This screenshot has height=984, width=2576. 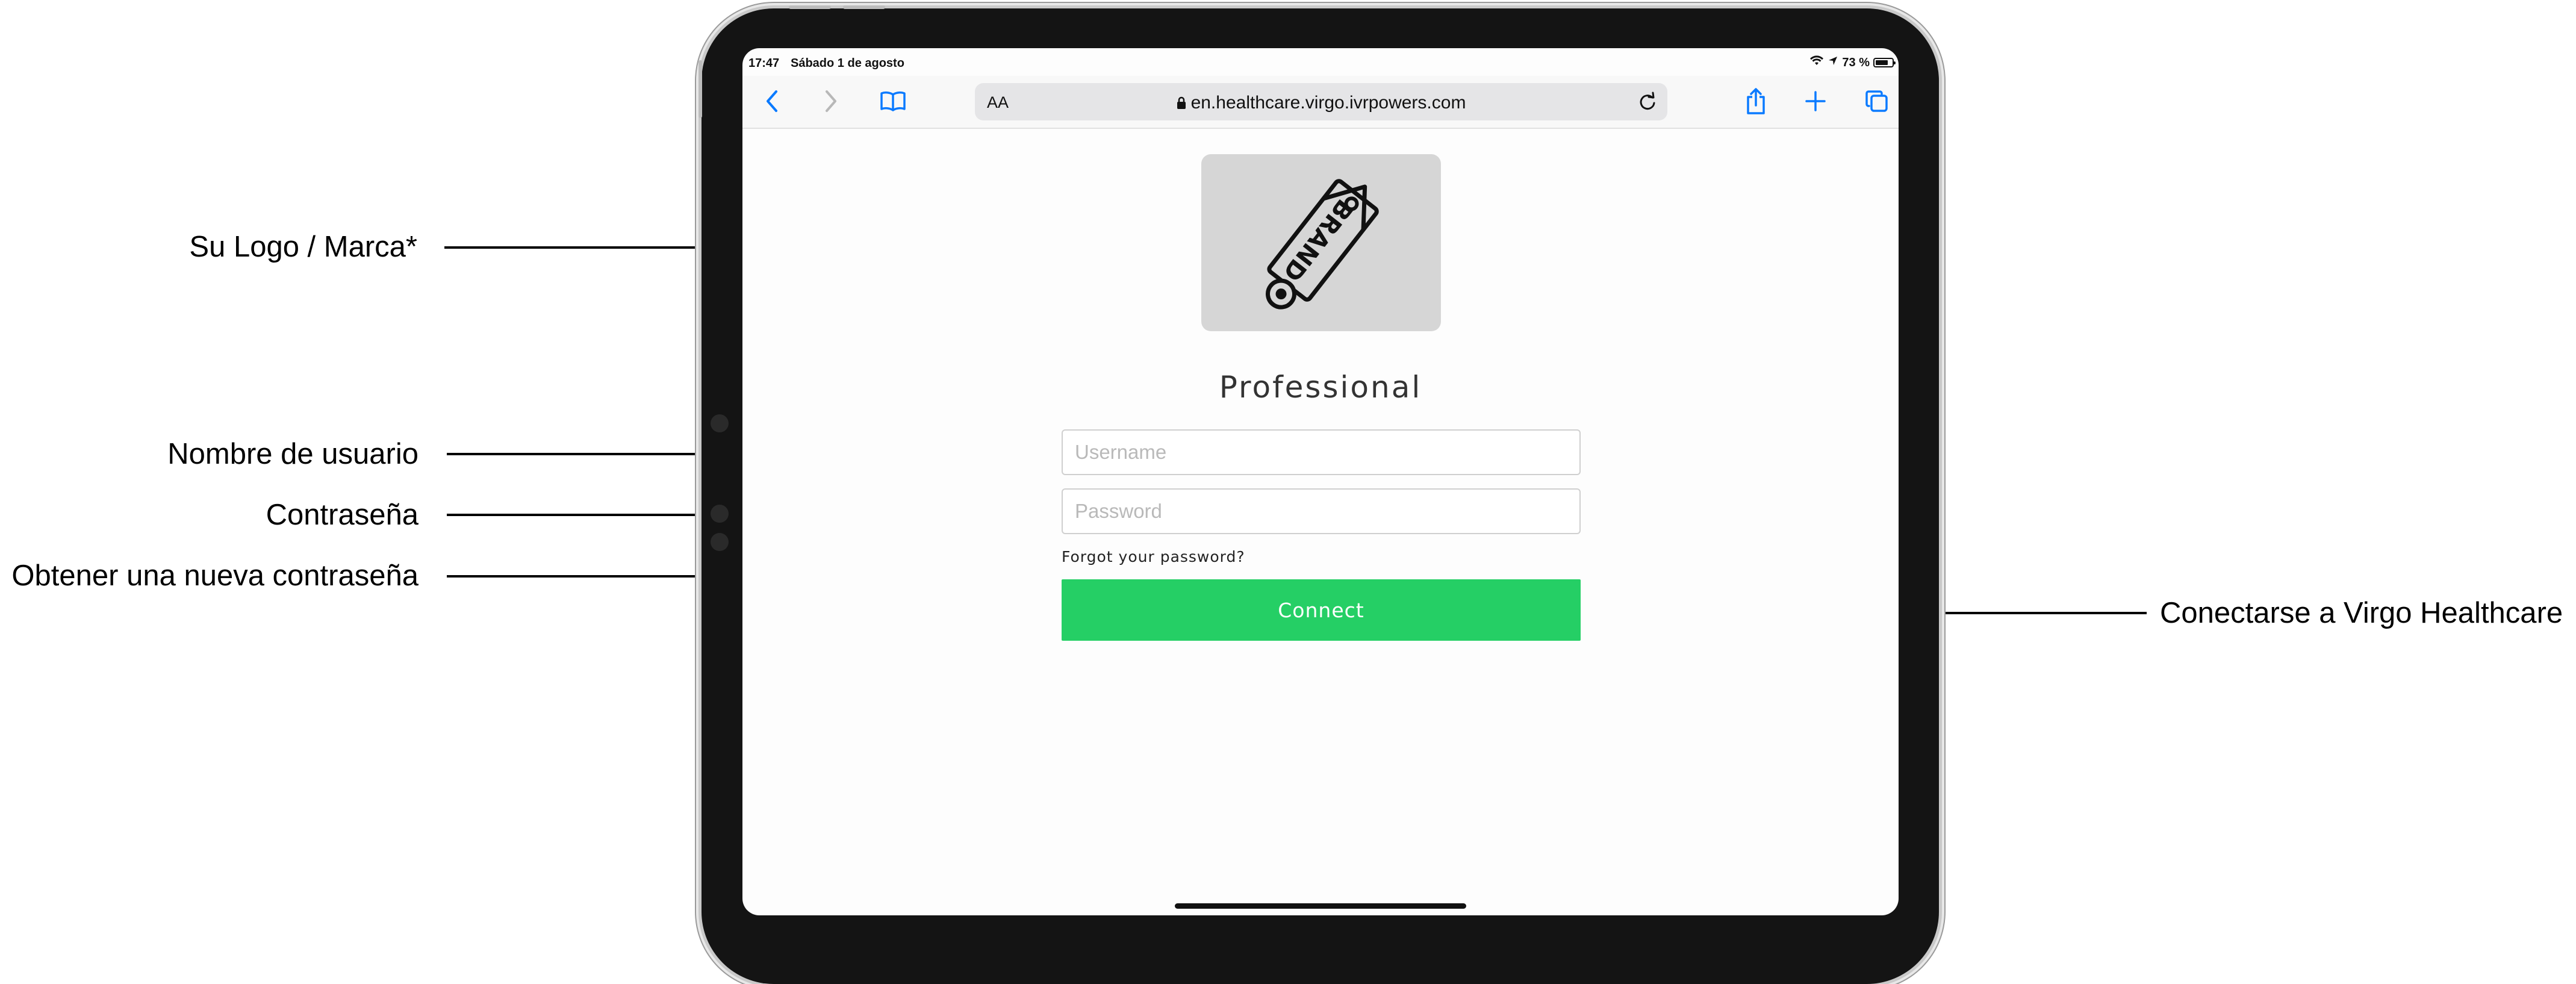 I want to click on status-right: 73 %, so click(x=1853, y=62).